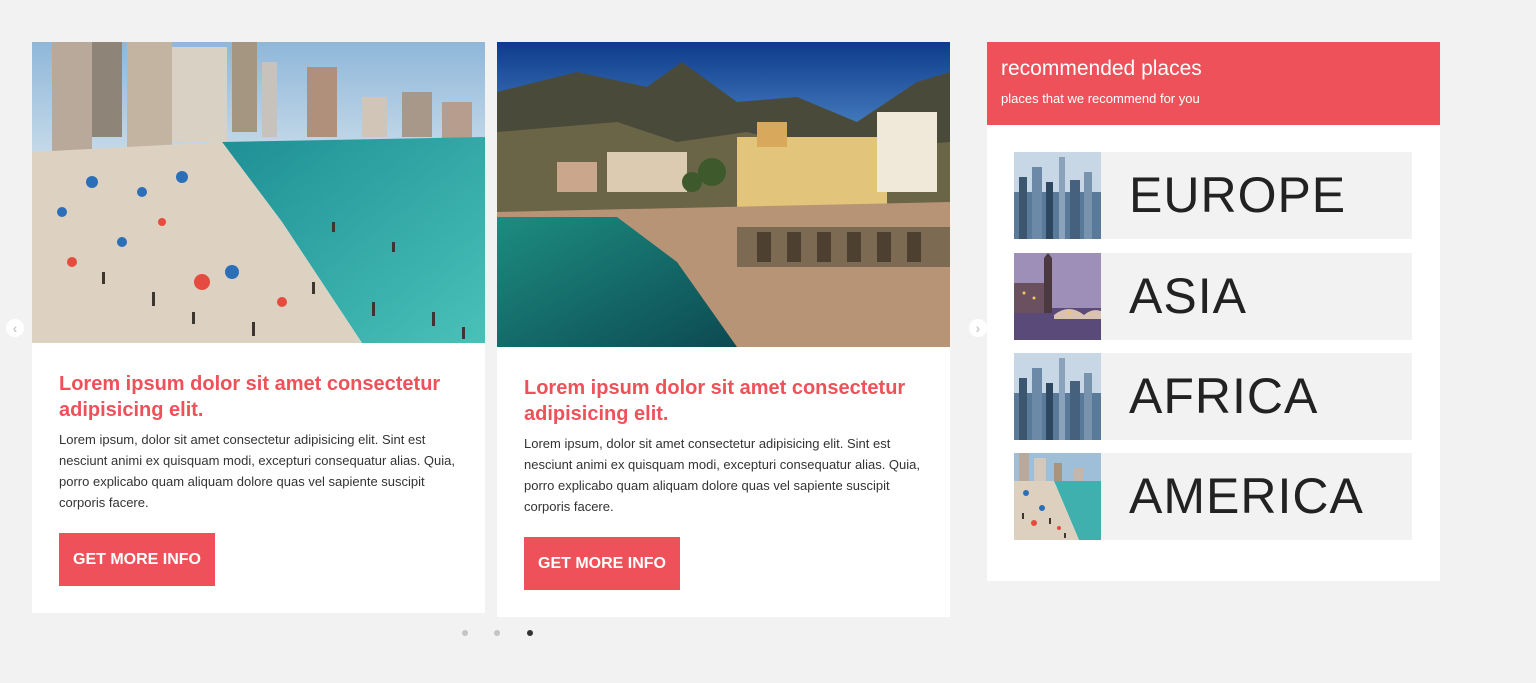 This screenshot has height=683, width=1536. Describe the element at coordinates (15, 328) in the screenshot. I see `chevron-left-icon: ‹` at that location.